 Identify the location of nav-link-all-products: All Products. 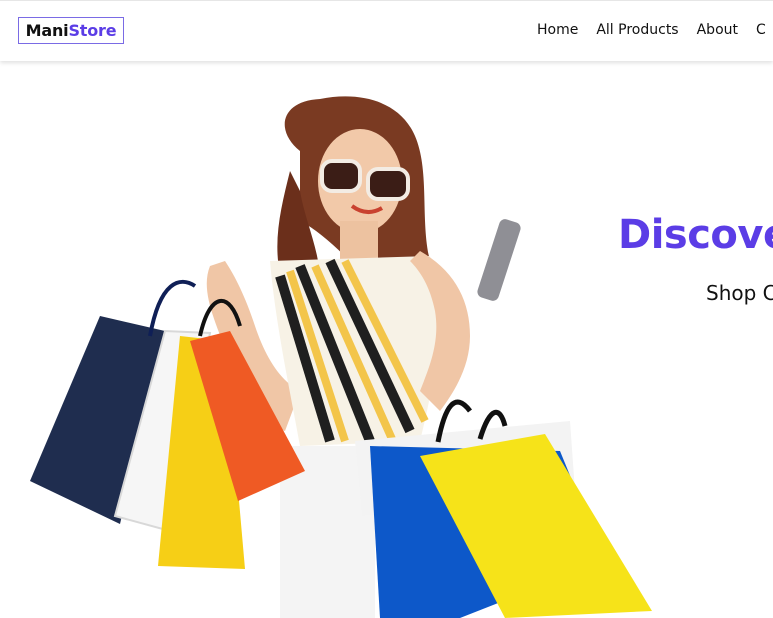
(637, 30).